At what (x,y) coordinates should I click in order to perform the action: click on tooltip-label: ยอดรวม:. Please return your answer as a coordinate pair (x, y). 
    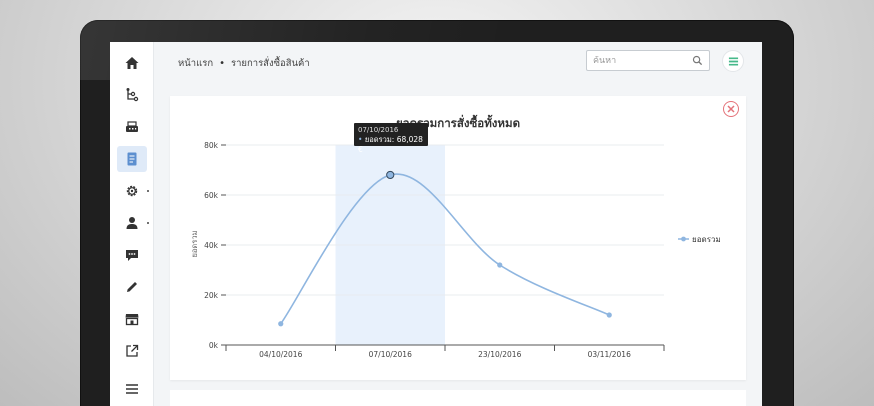
    Looking at the image, I should click on (379, 139).